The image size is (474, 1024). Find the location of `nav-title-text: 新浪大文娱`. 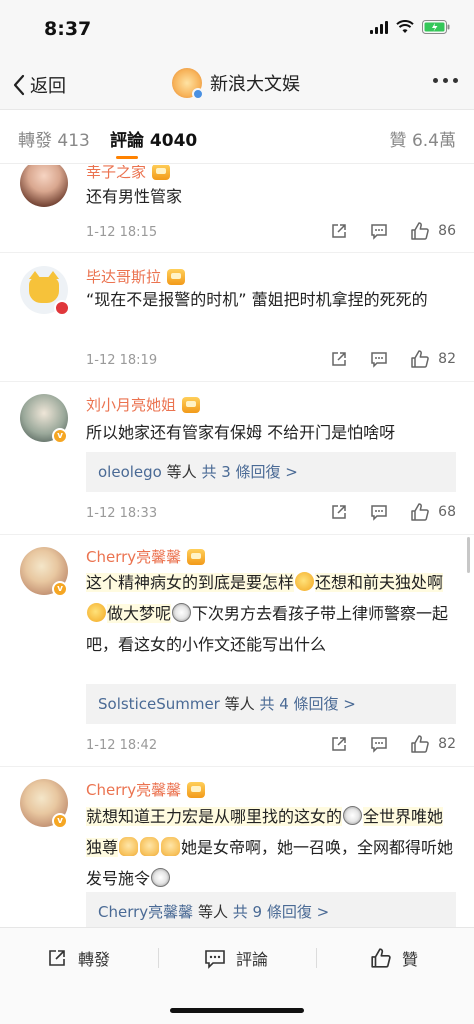

nav-title-text: 新浪大文娱 is located at coordinates (255, 84).